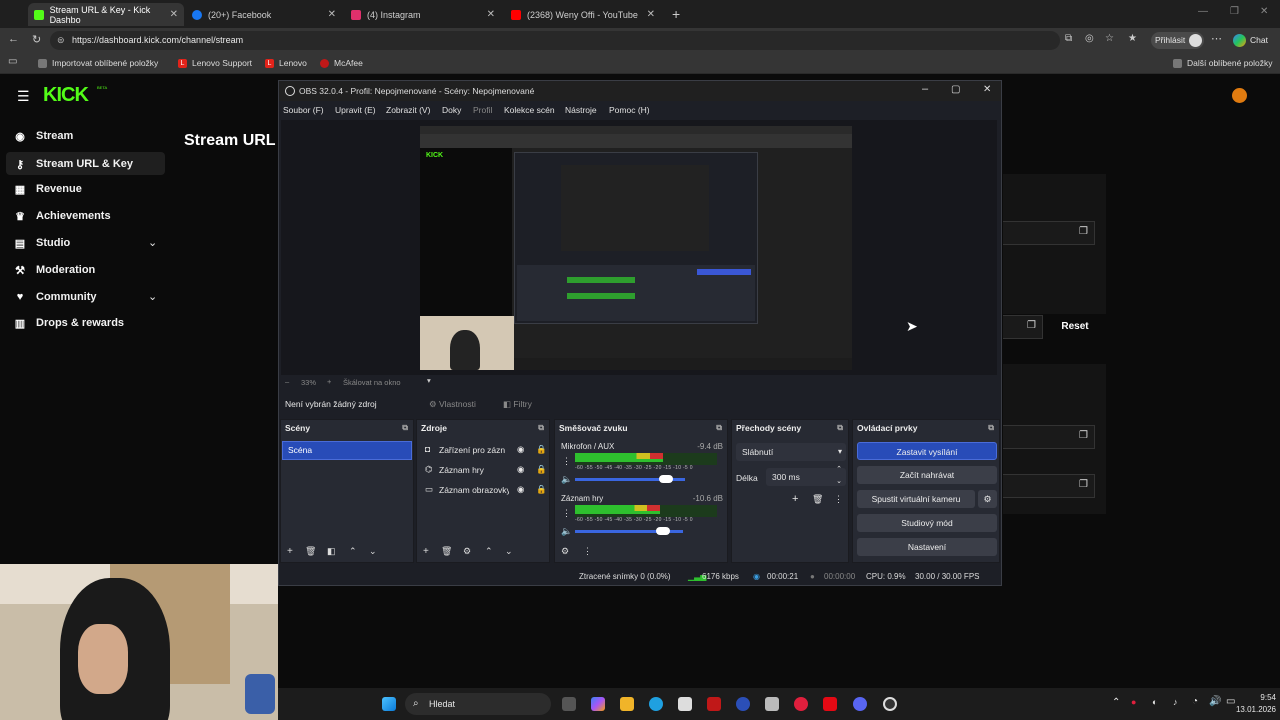 This screenshot has height=720, width=1280. I want to click on settings-icon, so click(772, 704).